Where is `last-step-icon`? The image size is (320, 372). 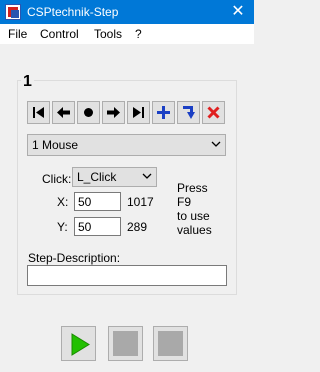
last-step-icon is located at coordinates (138, 112).